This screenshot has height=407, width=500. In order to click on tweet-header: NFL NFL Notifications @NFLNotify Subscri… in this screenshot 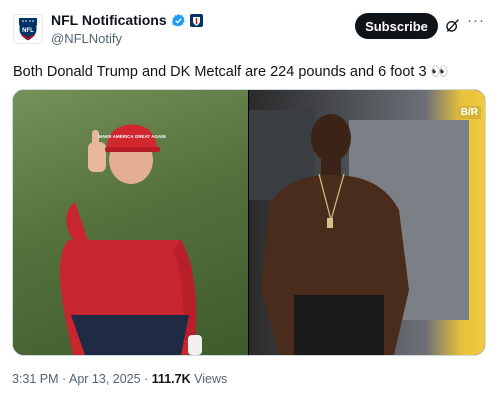, I will do `click(250, 28)`.